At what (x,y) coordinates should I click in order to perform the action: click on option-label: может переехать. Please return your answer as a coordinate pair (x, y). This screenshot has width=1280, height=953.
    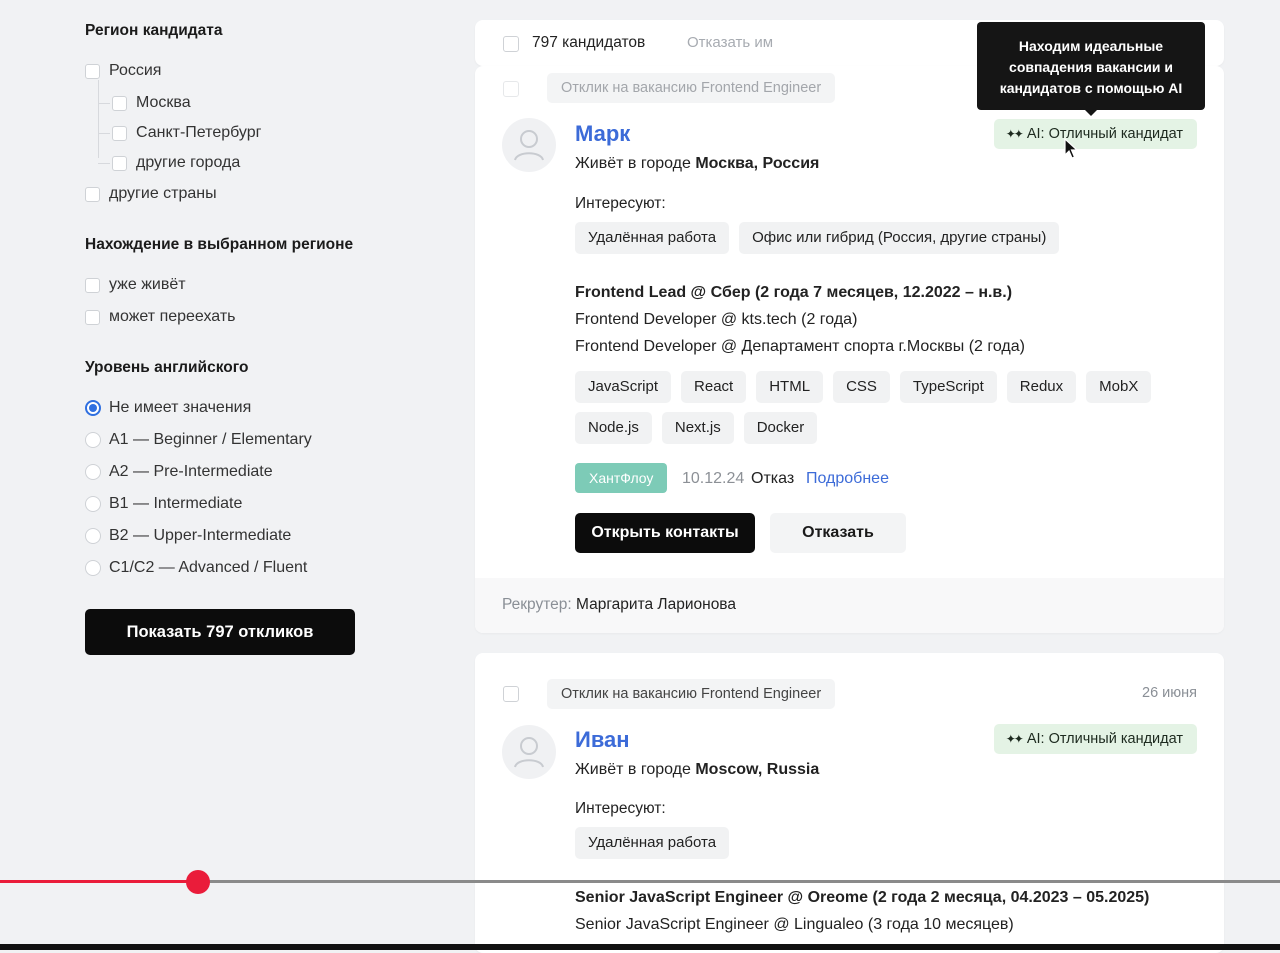
    Looking at the image, I should click on (172, 316).